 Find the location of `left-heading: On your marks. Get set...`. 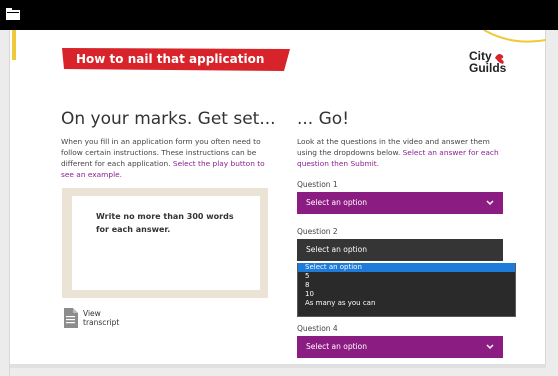

left-heading: On your marks. Get set... is located at coordinates (168, 119).